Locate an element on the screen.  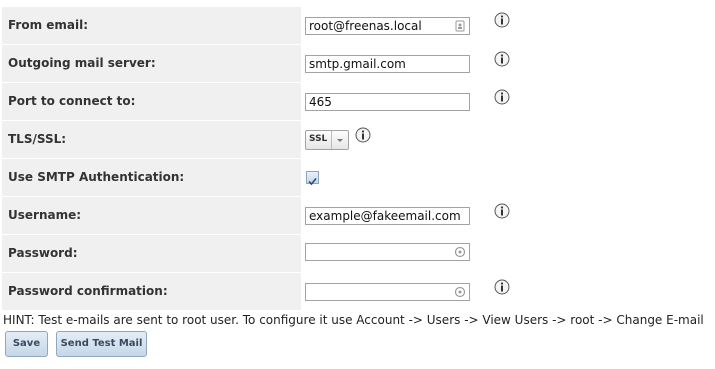
username-label: Username: is located at coordinates (45, 215).